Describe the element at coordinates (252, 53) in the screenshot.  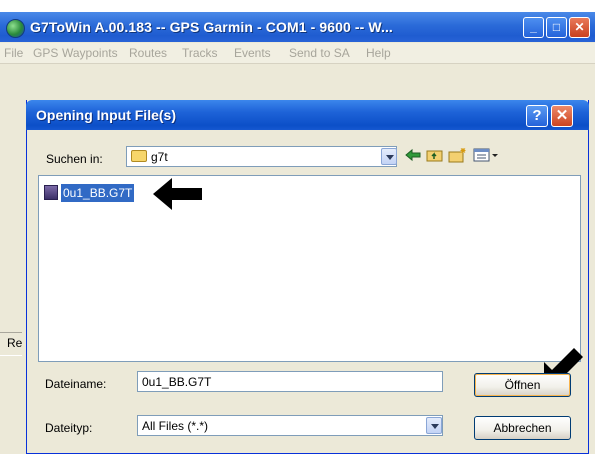
I see `menu-events: Events` at that location.